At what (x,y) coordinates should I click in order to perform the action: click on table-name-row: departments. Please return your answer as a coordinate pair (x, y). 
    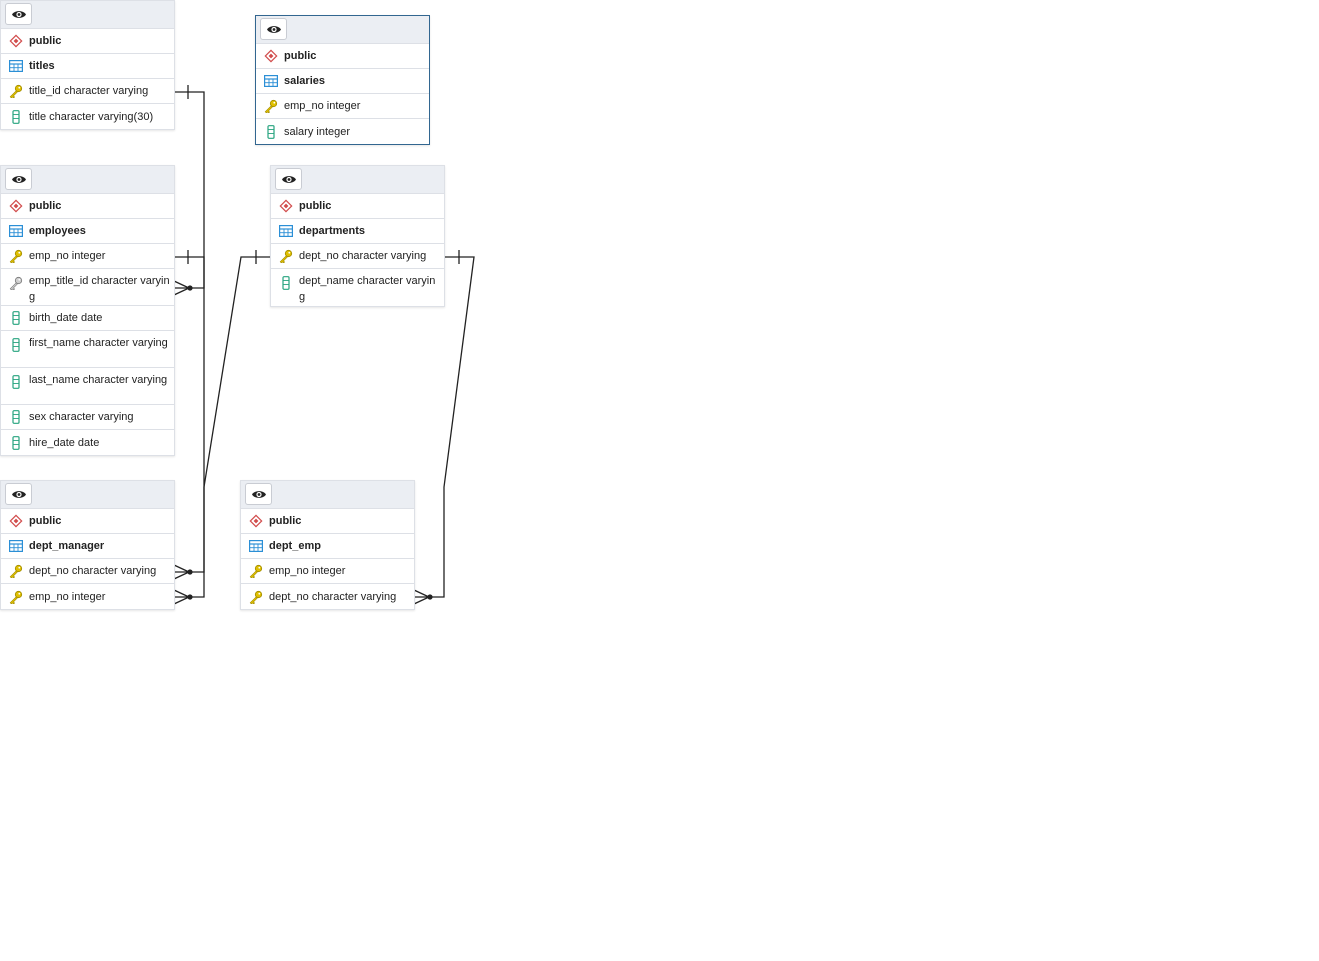
    Looking at the image, I should click on (357, 231).